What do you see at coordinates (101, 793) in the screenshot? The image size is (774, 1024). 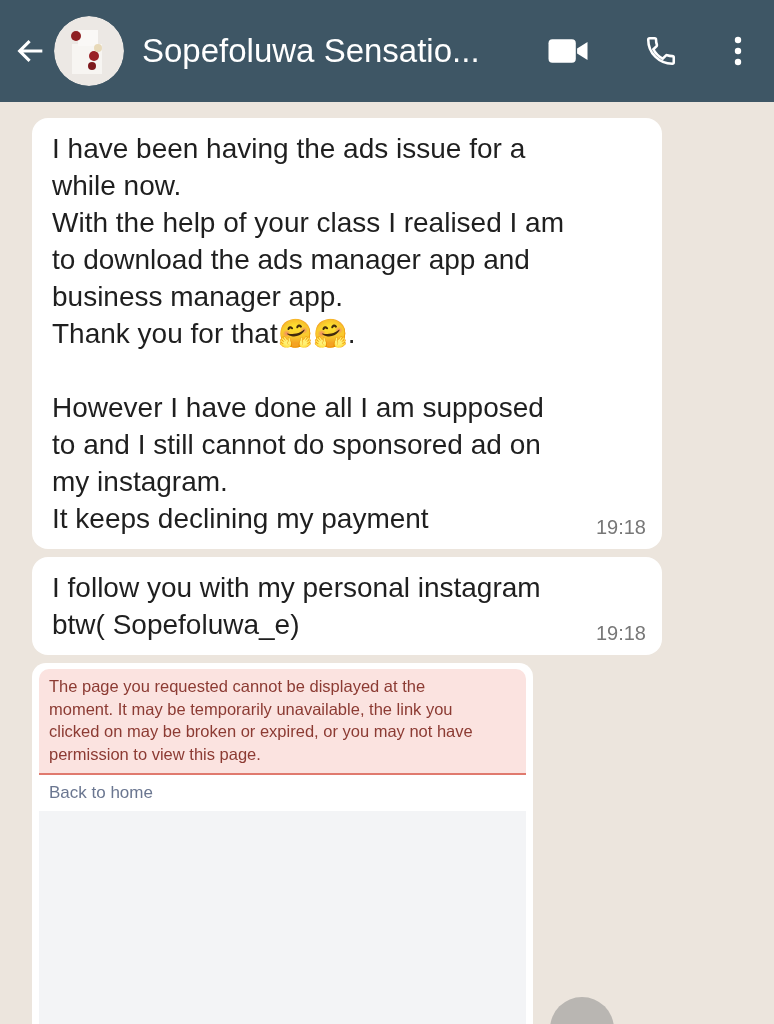 I see `back-to-home-link: Back to home` at bounding box center [101, 793].